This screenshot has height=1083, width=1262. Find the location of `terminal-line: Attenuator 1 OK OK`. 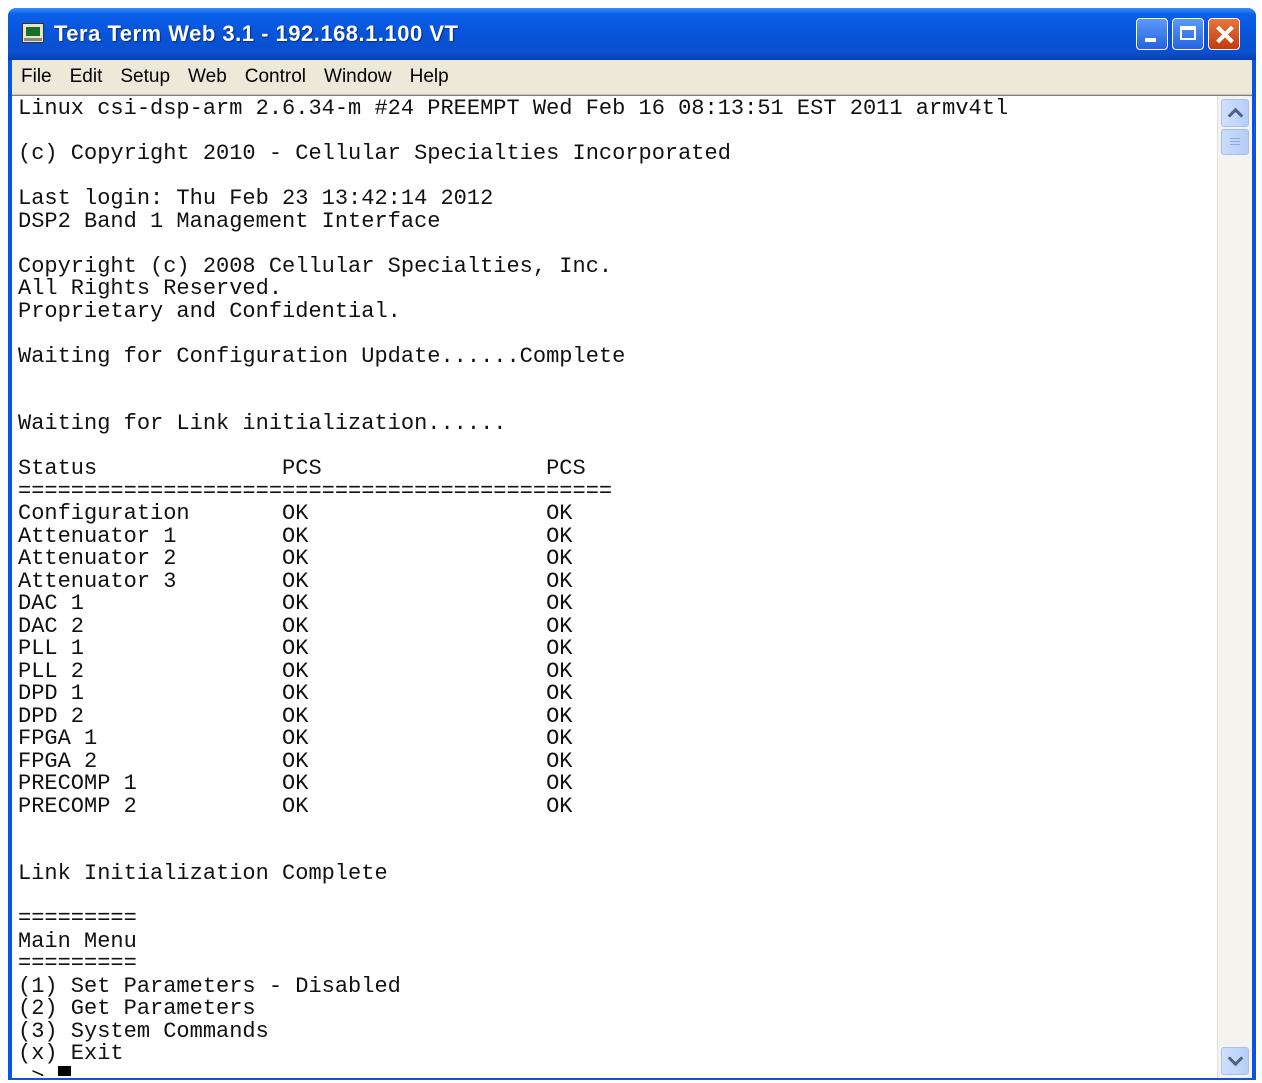

terminal-line: Attenuator 1 OK OK is located at coordinates (295, 536).